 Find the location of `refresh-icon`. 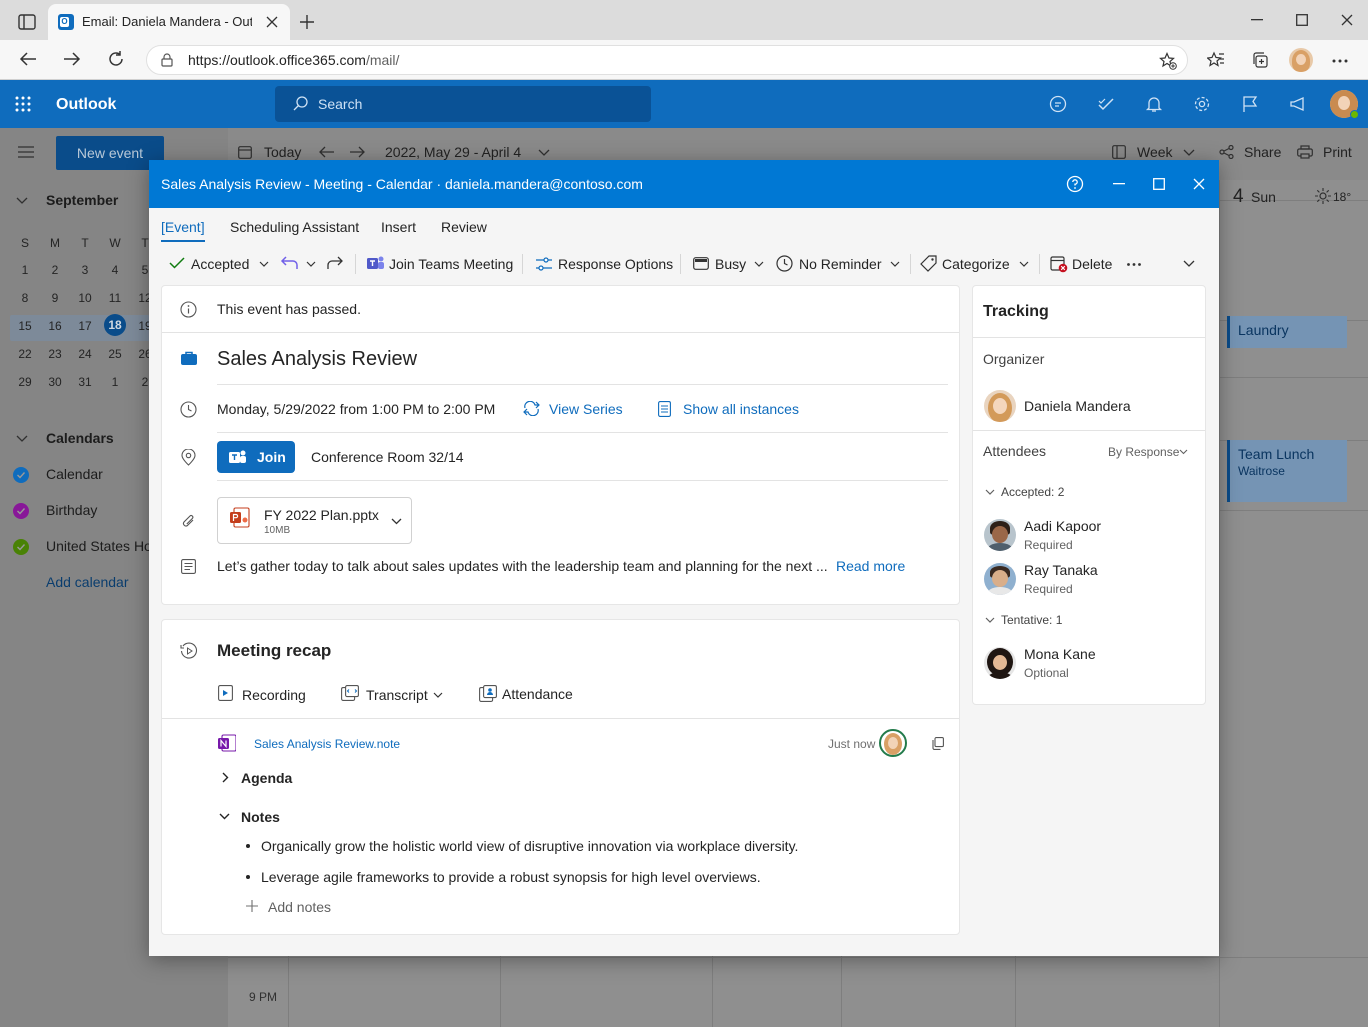

refresh-icon is located at coordinates (116, 59).